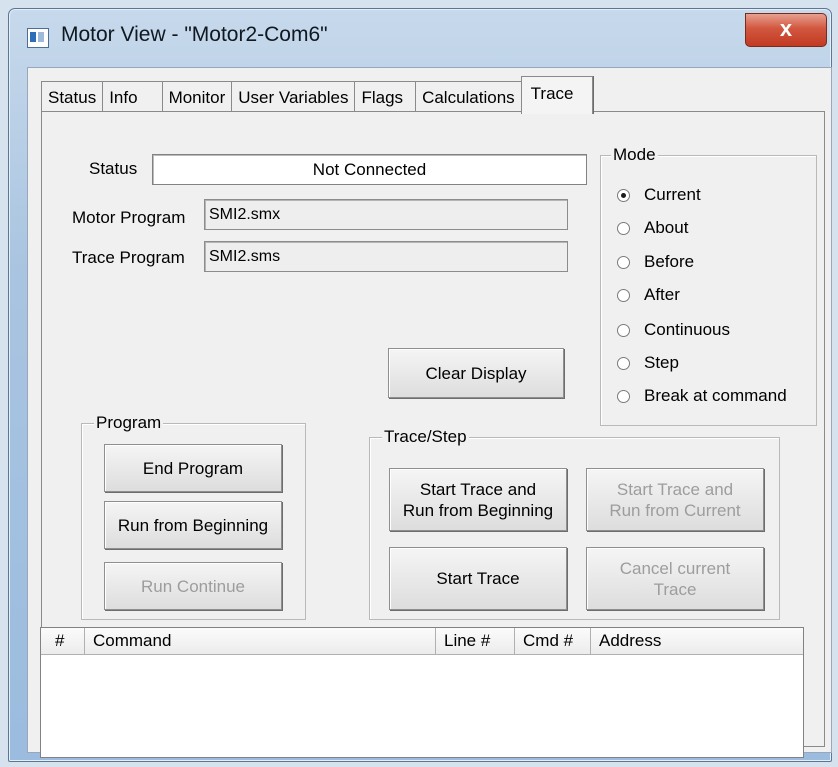 This screenshot has height=767, width=838. Describe the element at coordinates (293, 97) in the screenshot. I see `tab-user-variables: User Variables` at that location.